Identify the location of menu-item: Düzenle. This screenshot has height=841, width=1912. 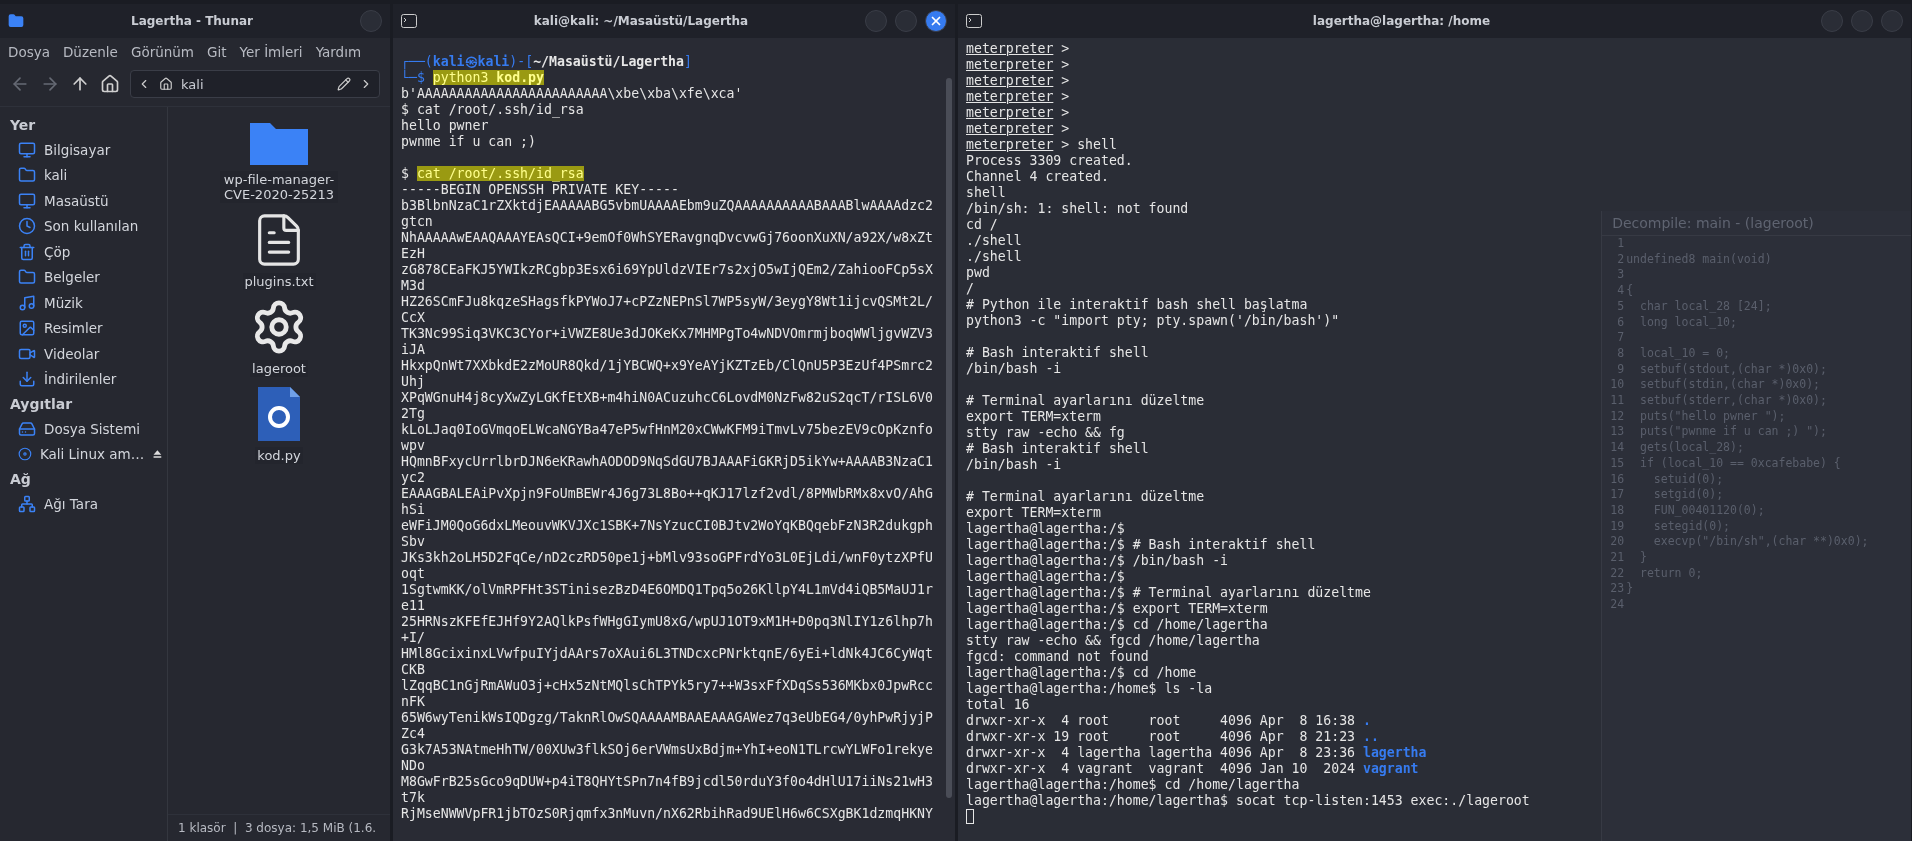
(90, 52).